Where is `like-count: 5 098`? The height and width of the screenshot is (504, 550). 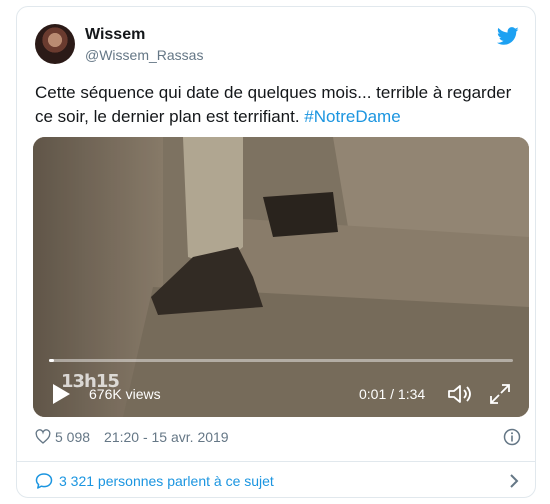
like-count: 5 098 is located at coordinates (72, 437).